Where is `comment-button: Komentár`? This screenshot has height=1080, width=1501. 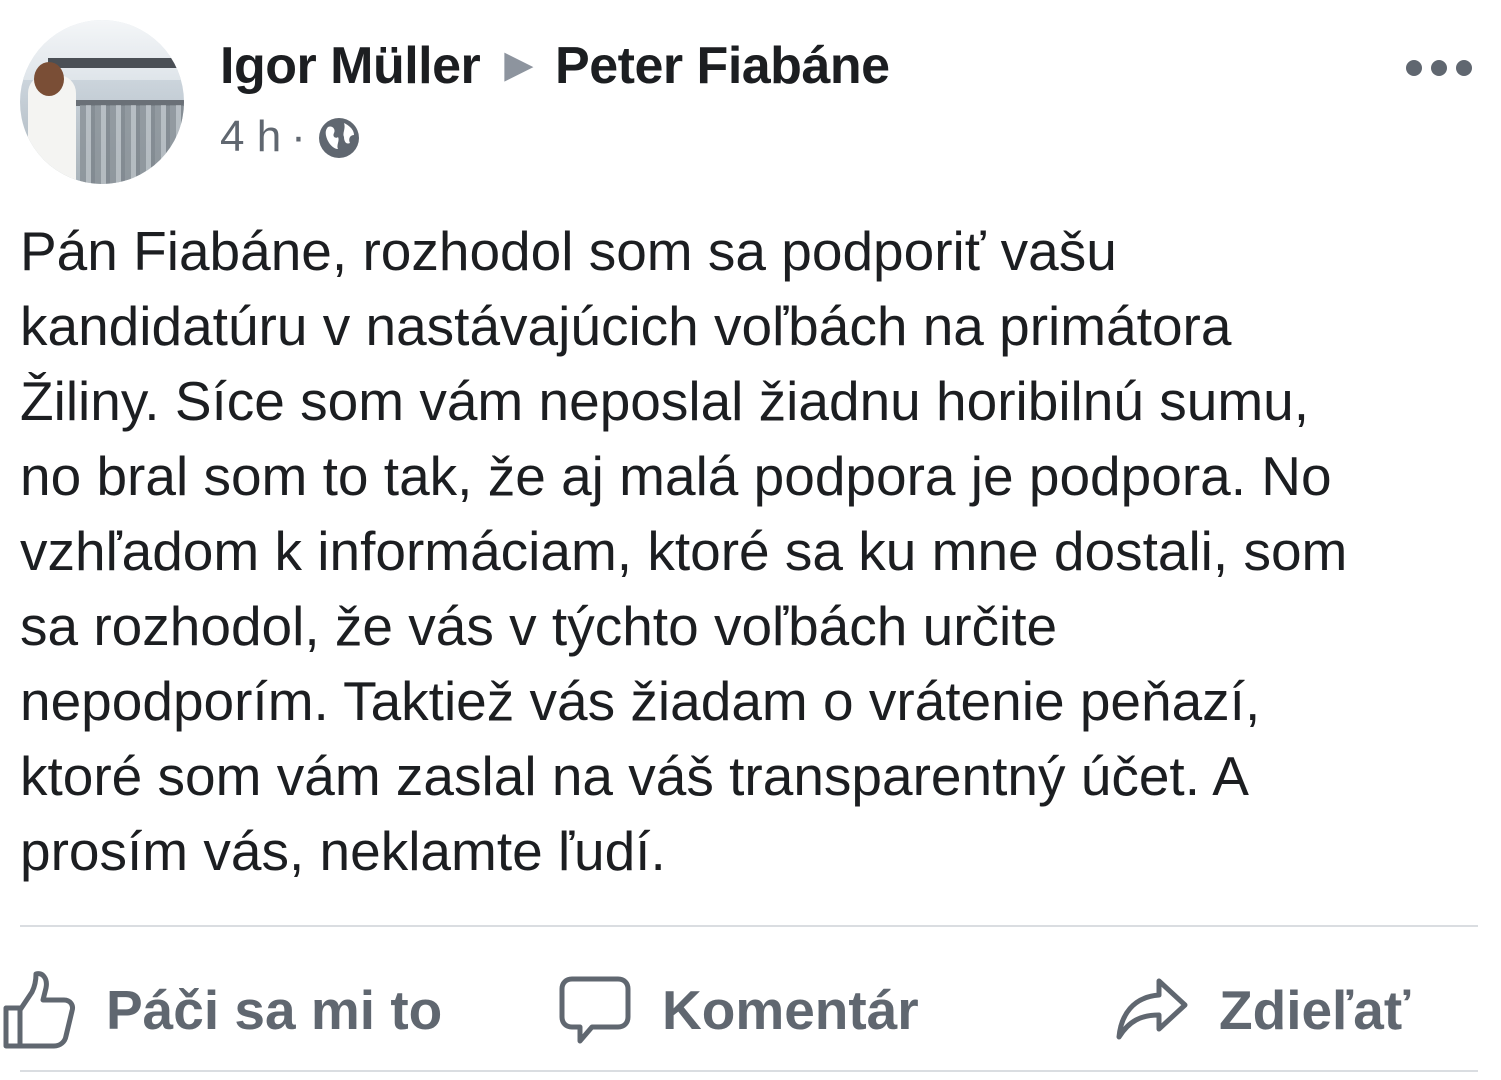
comment-button: Komentár is located at coordinates (738, 1010).